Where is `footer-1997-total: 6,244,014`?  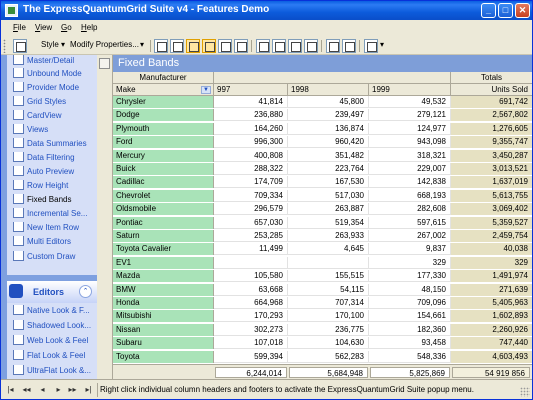
footer-1997-total: 6,244,014 is located at coordinates (251, 372).